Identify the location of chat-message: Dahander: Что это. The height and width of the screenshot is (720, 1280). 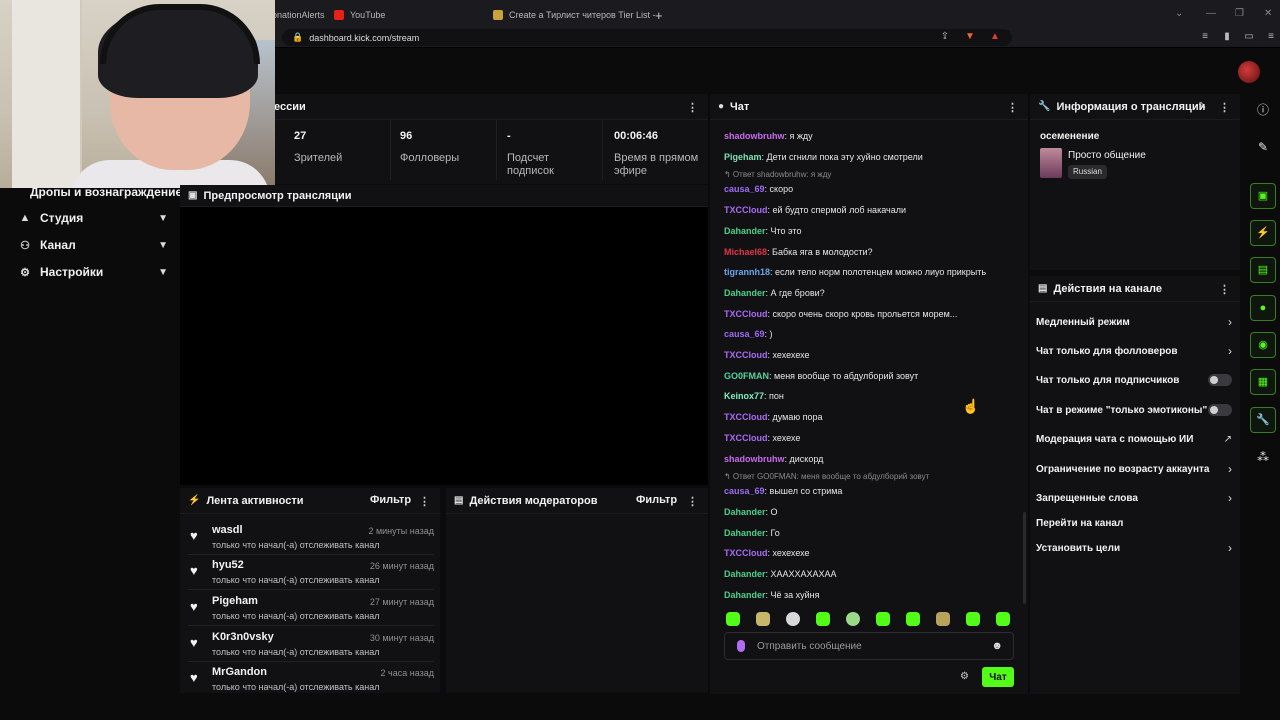
(869, 231).